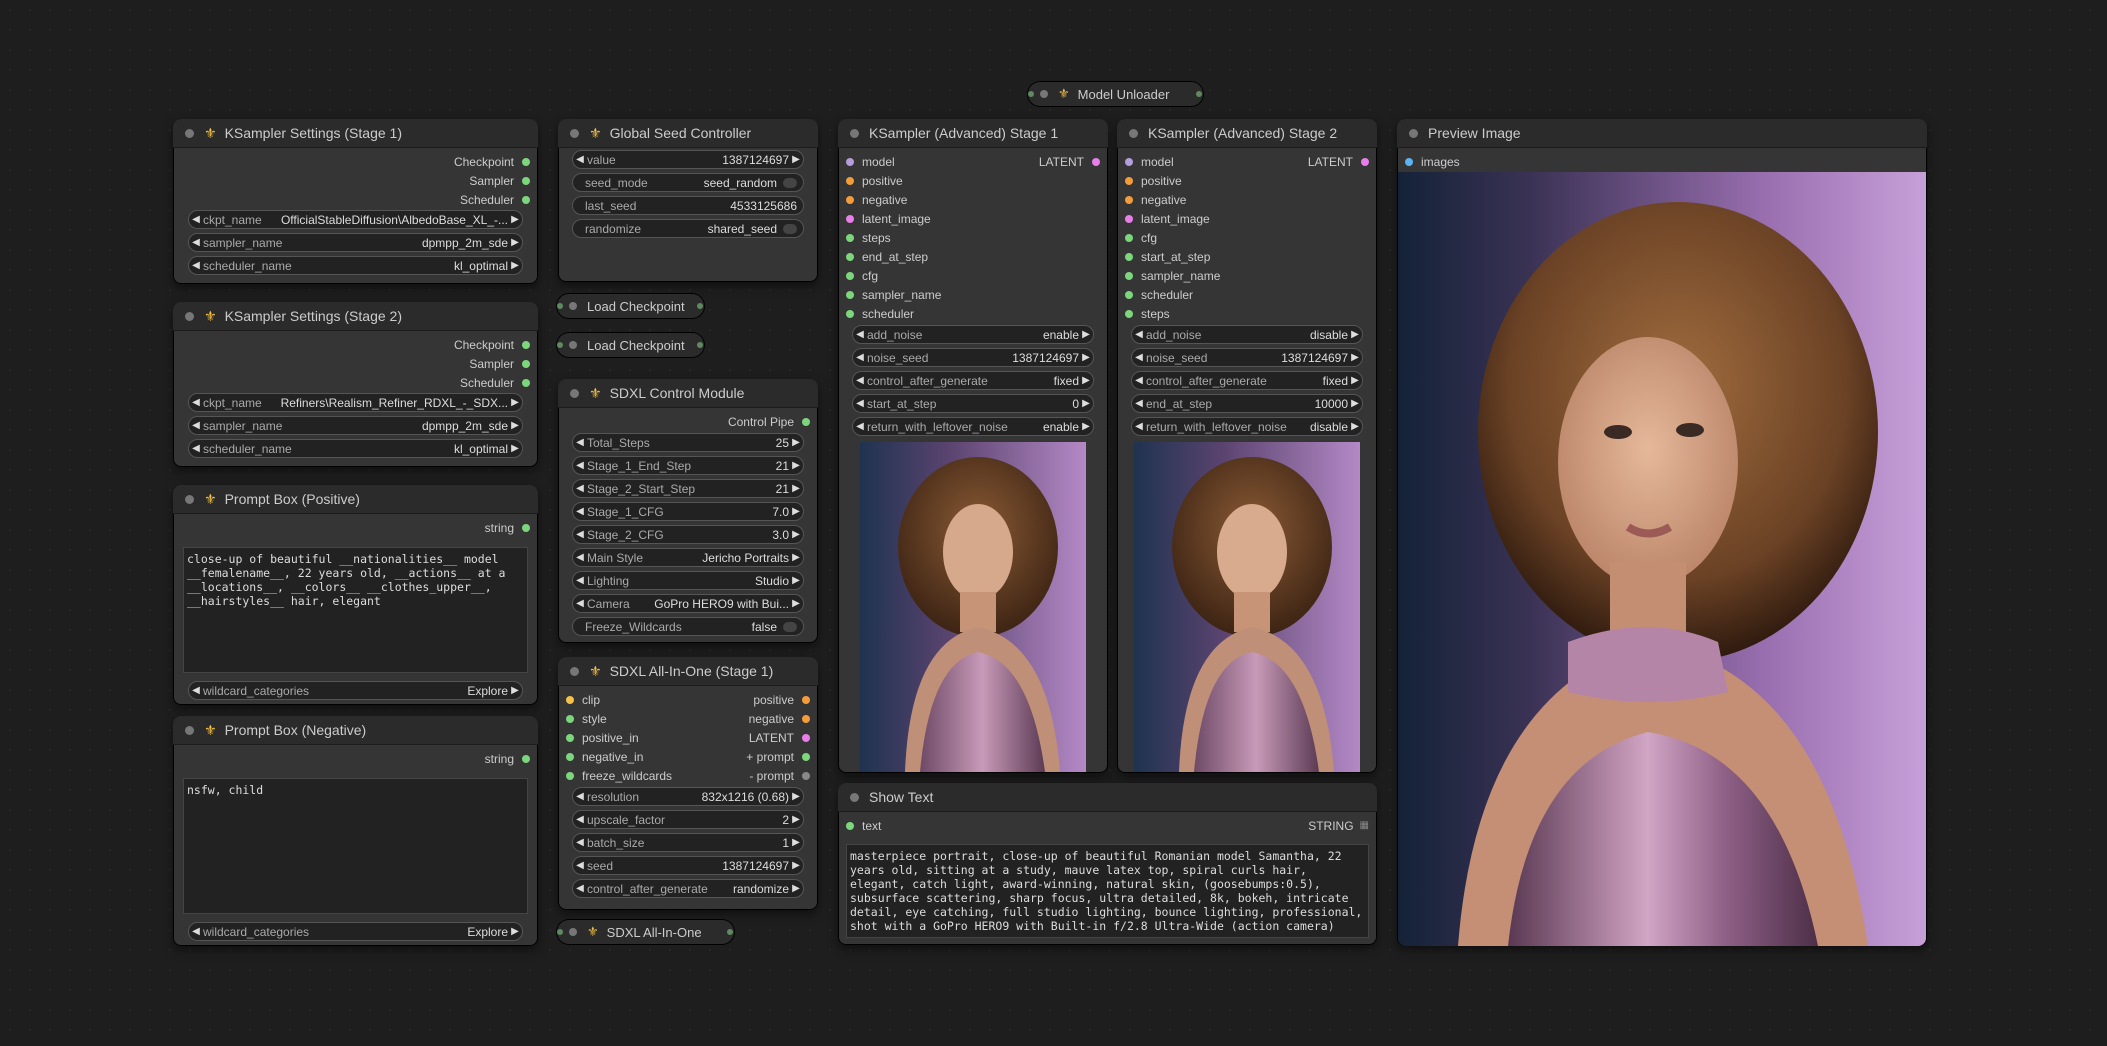 The width and height of the screenshot is (2107, 1046). Describe the element at coordinates (688, 819) in the screenshot. I see `upscale-factor-widget: ◀ upscale_factor 2 ▶` at that location.